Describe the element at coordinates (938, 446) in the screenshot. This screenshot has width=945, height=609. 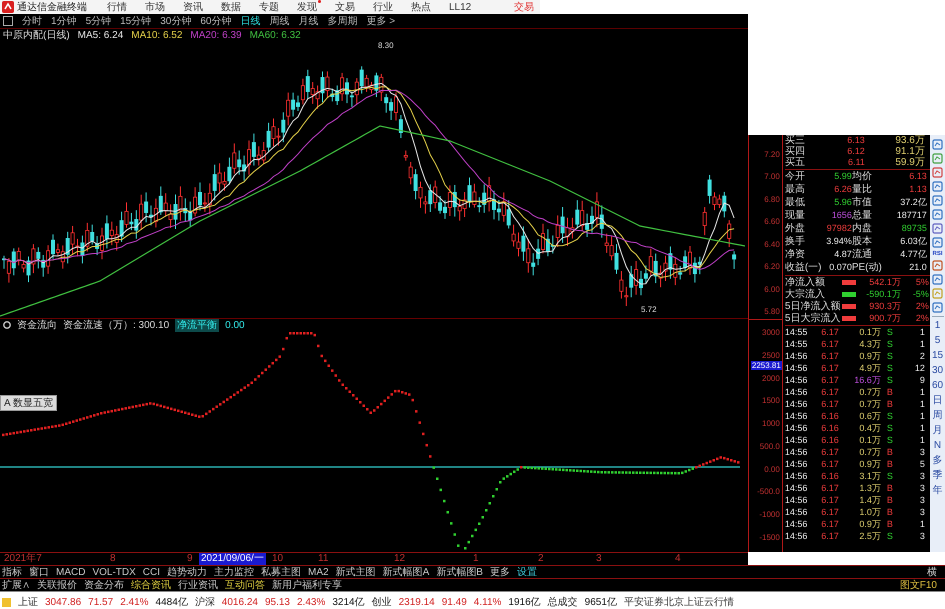
I see `period-button: N` at that location.